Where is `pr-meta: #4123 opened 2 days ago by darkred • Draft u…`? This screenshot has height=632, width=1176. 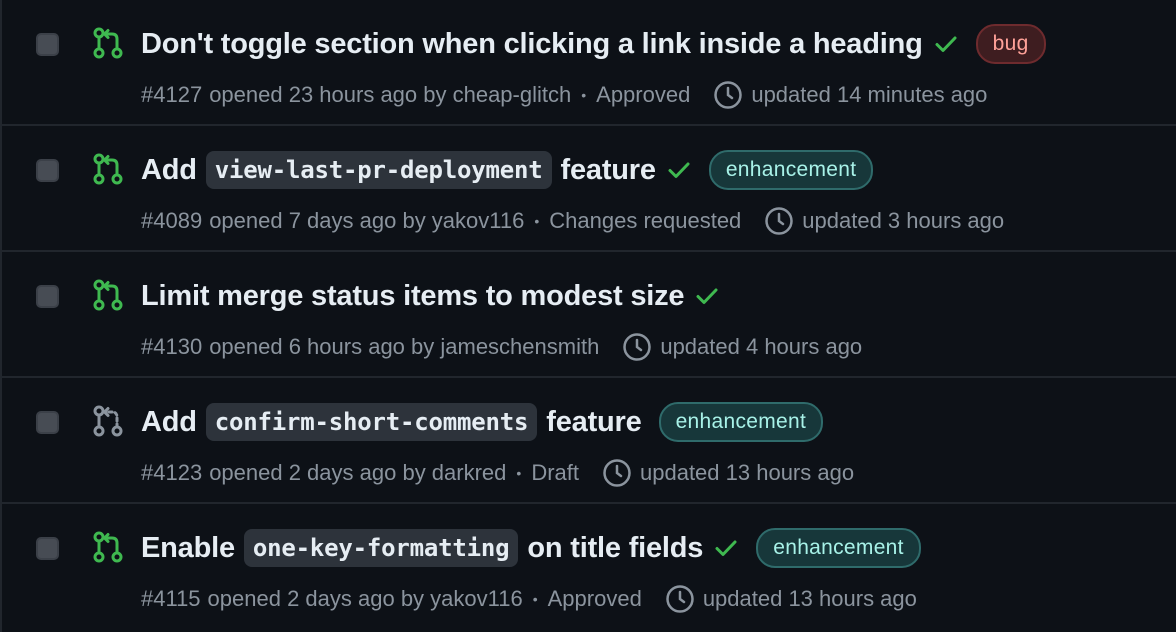 pr-meta: #4123 opened 2 days ago by darkred • Draft u… is located at coordinates (497, 473).